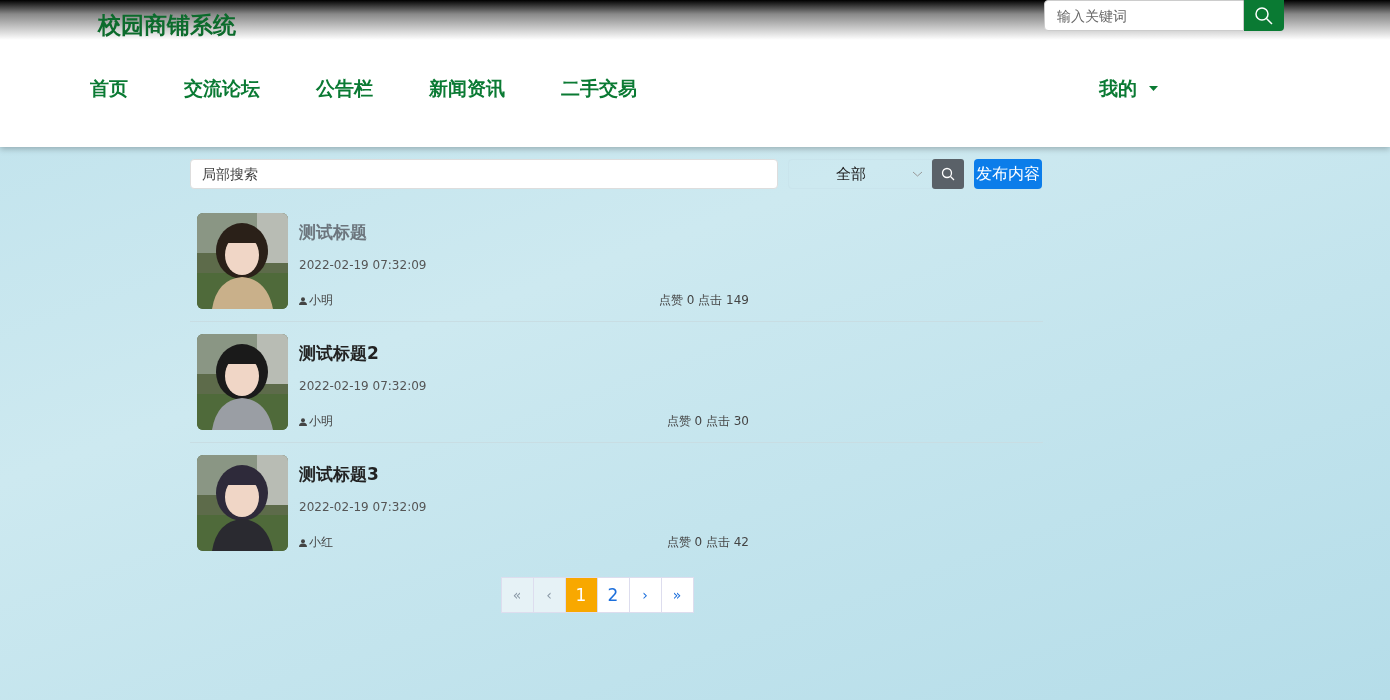 This screenshot has width=1390, height=700. Describe the element at coordinates (707, 542) in the screenshot. I see `post-stats: 点赞 0 点击 42` at that location.